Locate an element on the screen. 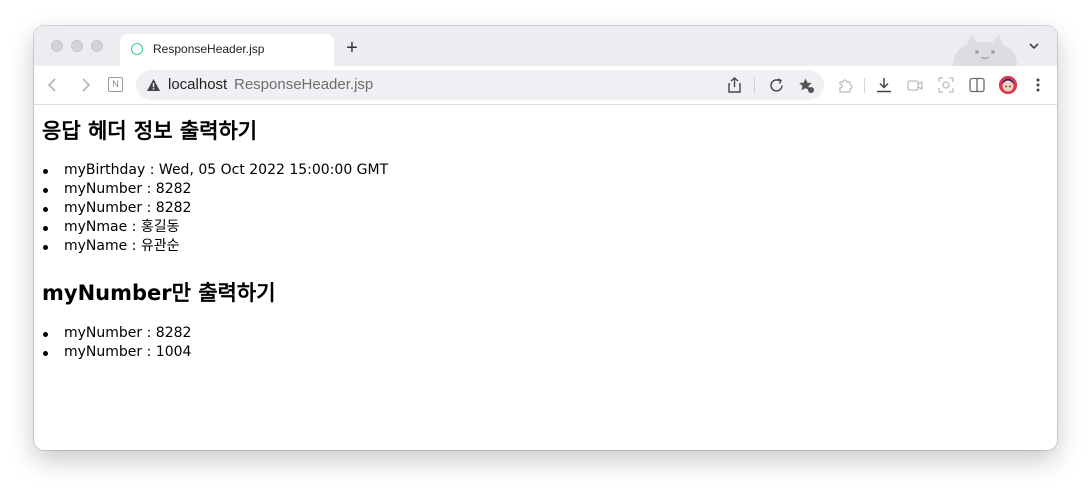 The image size is (1091, 492). warning-icon is located at coordinates (153, 85).